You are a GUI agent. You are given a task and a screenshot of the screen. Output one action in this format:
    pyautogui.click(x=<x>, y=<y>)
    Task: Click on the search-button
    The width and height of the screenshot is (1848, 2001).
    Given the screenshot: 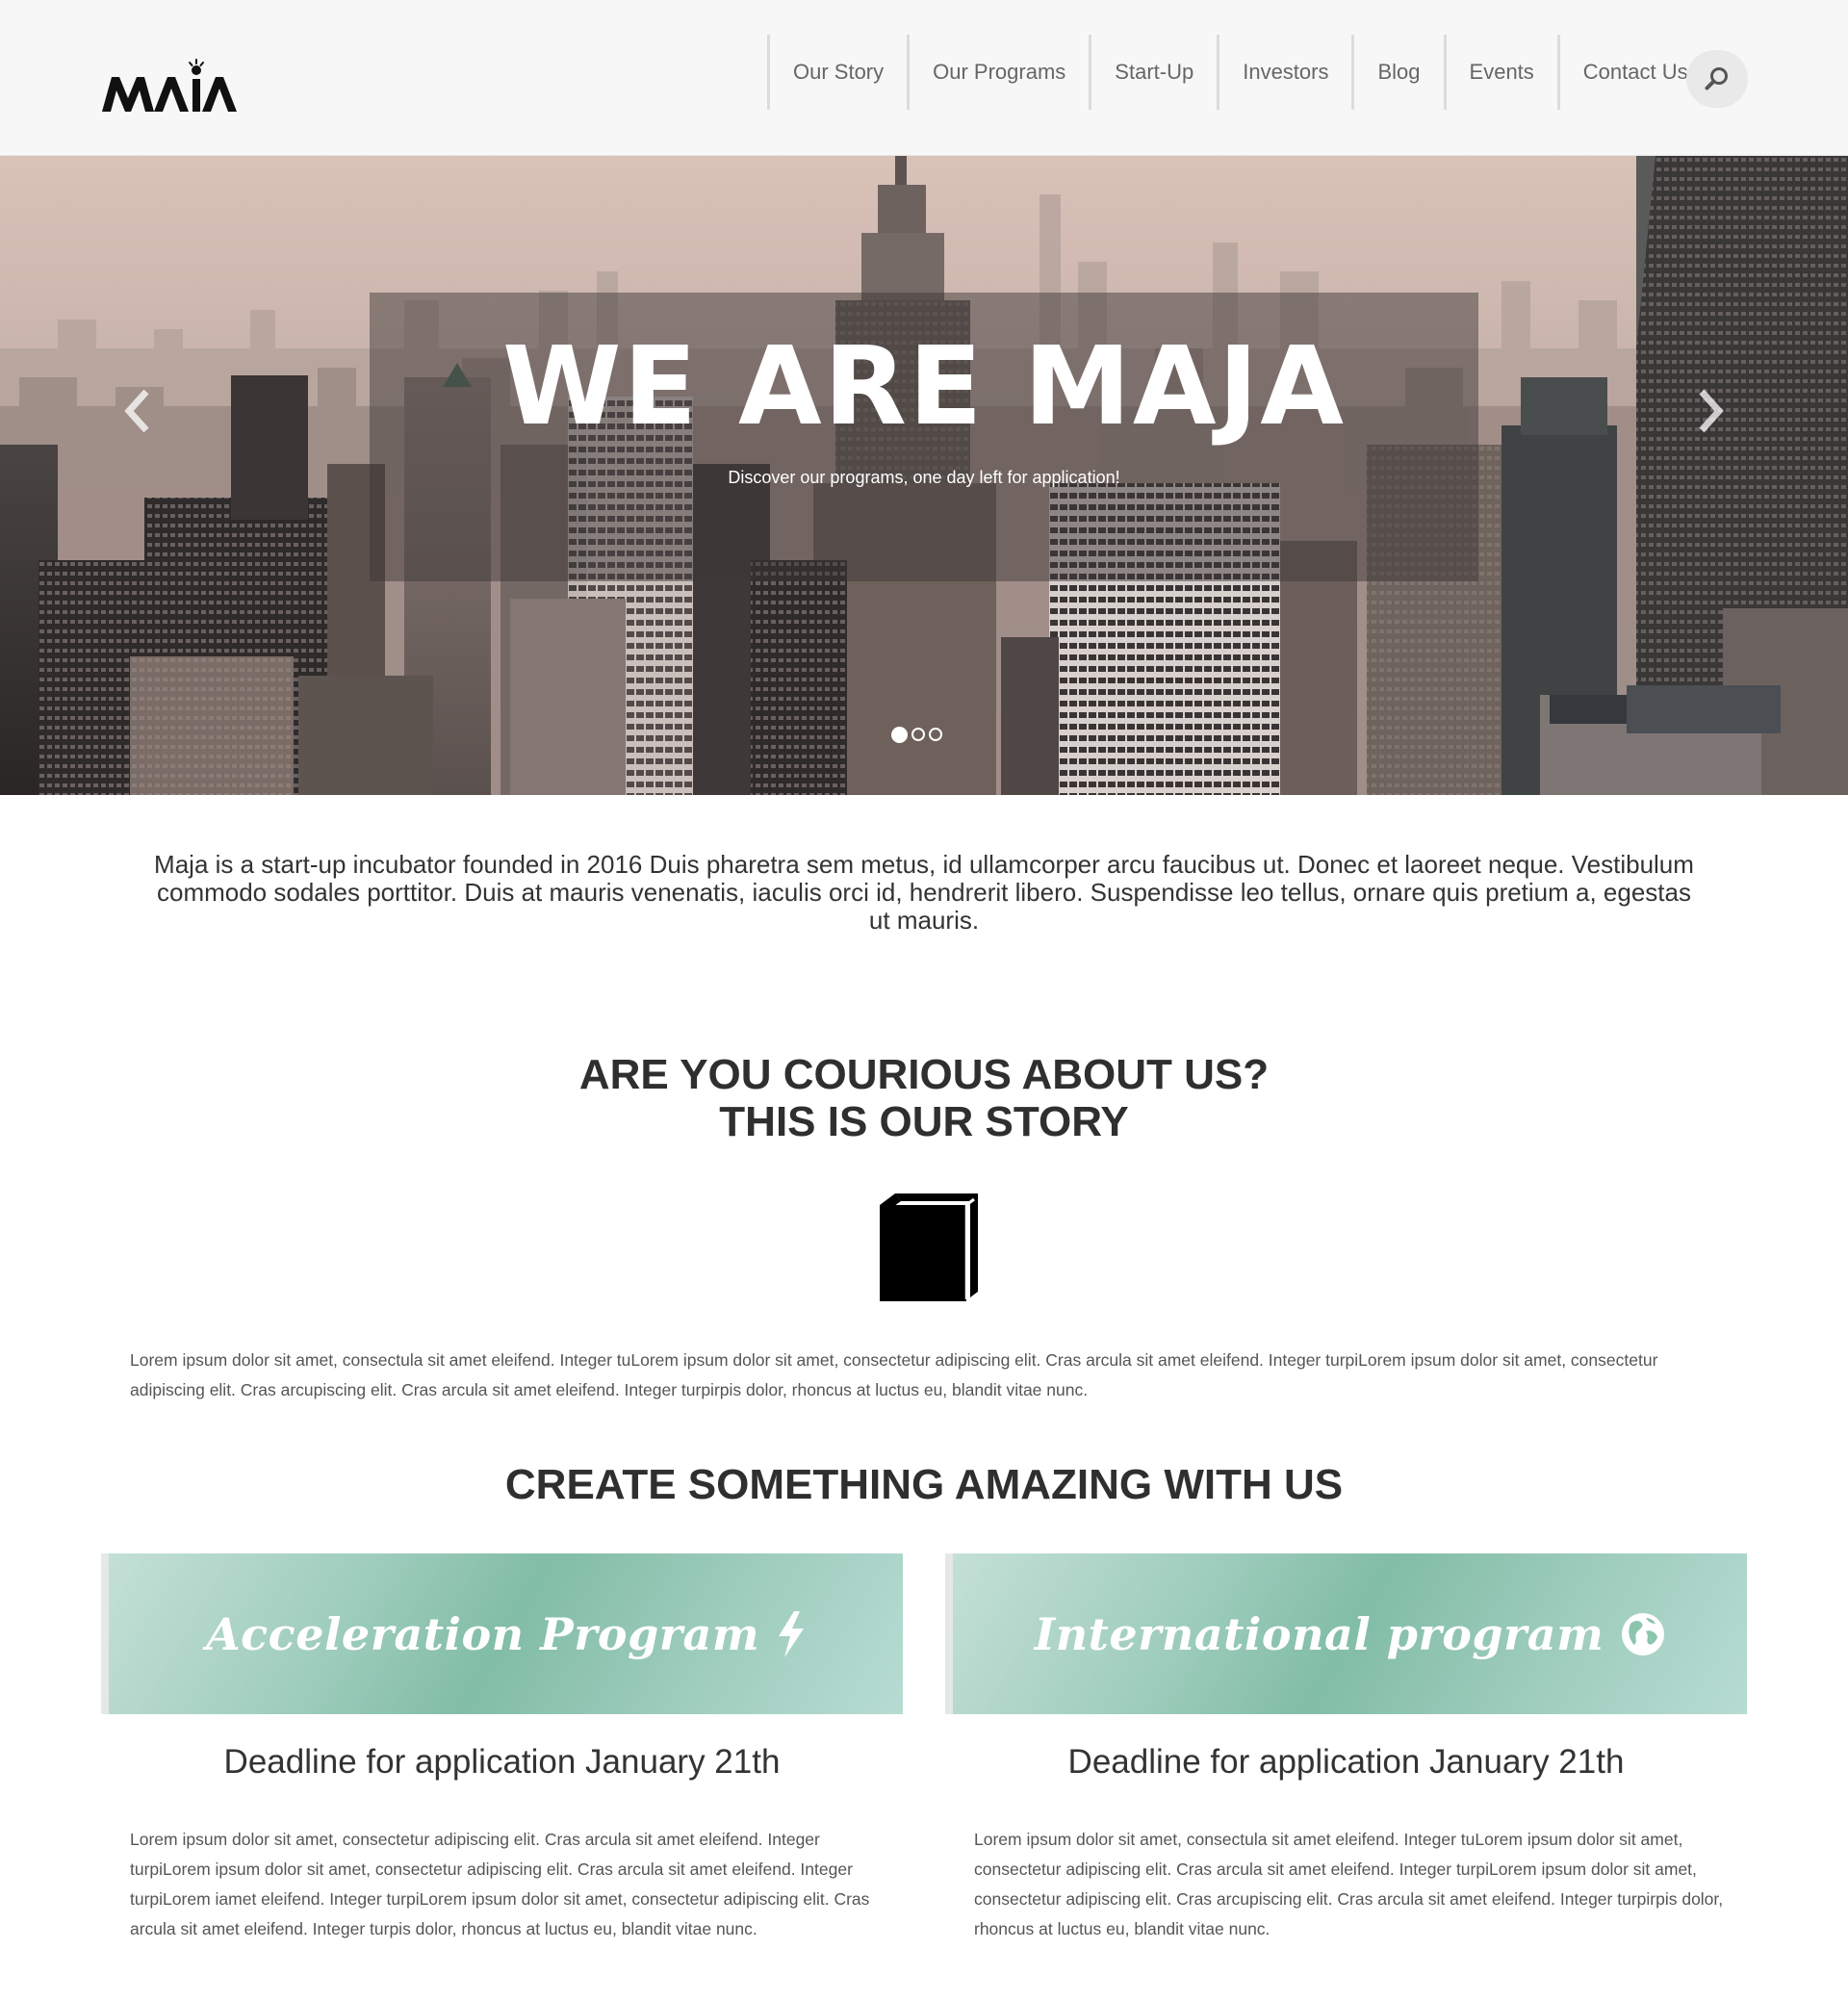 What is the action you would take?
    pyautogui.click(x=1717, y=79)
    